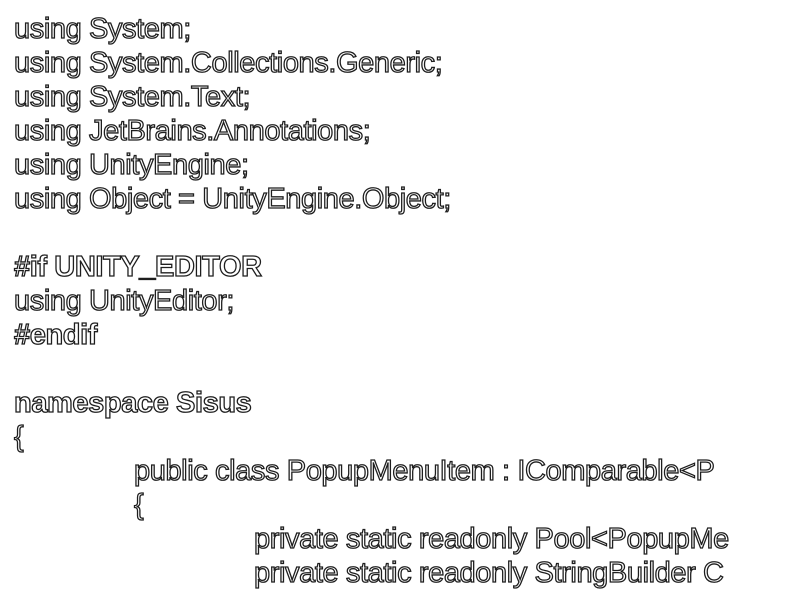 Image resolution: width=800 pixels, height=600 pixels. I want to click on code-line: #if UNITY_EDITOR, so click(137, 266).